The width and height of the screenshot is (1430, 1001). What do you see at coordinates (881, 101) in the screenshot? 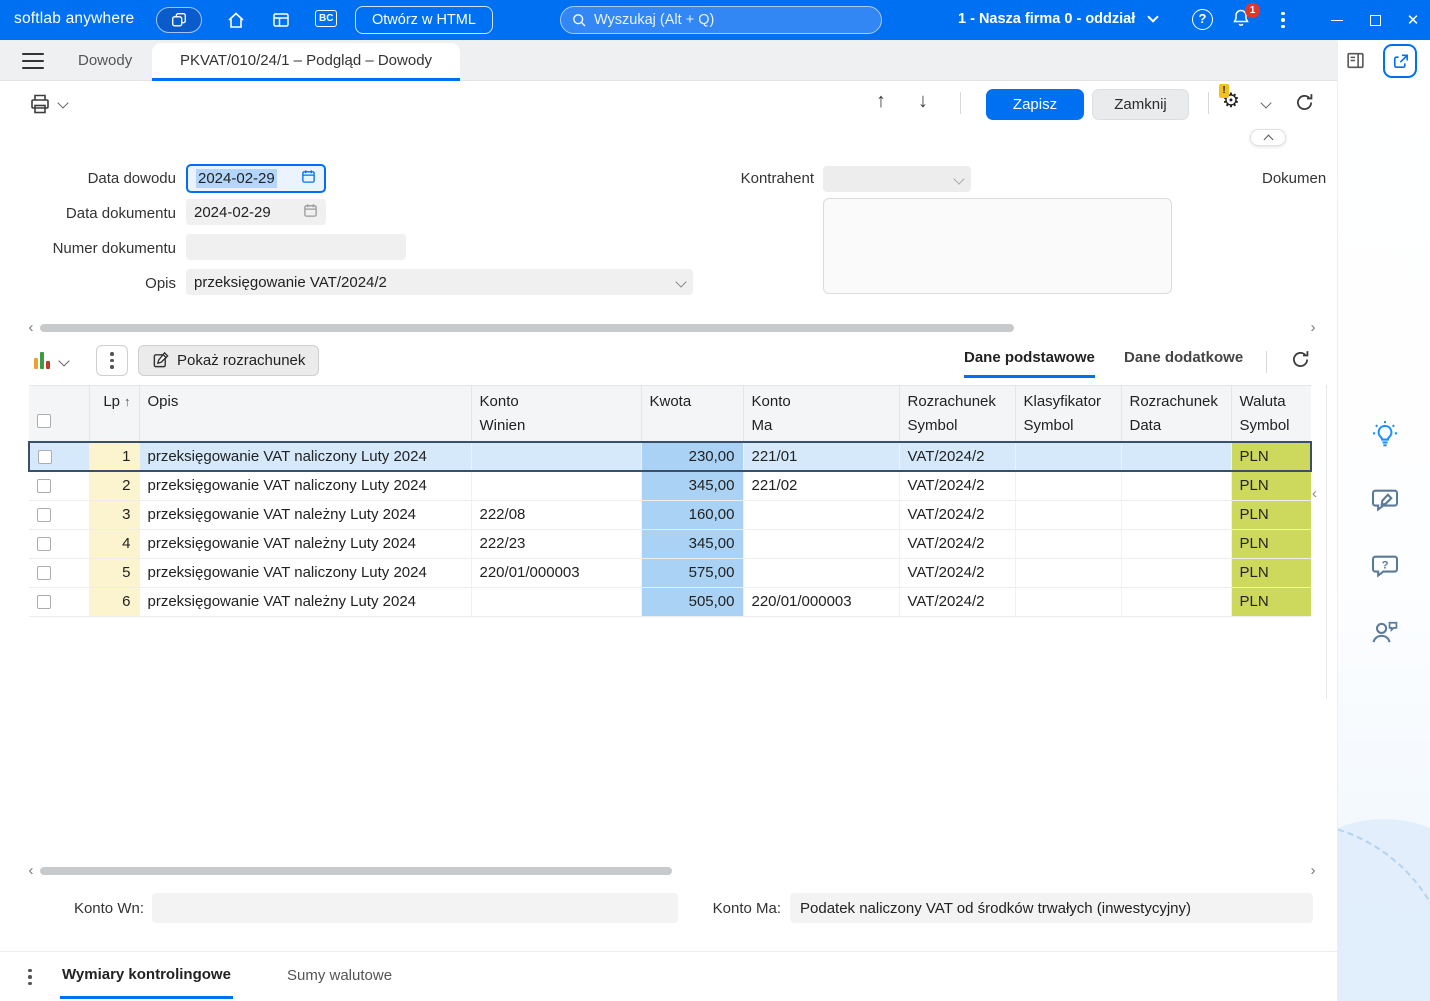
I see `navigate-up-button: ↑` at bounding box center [881, 101].